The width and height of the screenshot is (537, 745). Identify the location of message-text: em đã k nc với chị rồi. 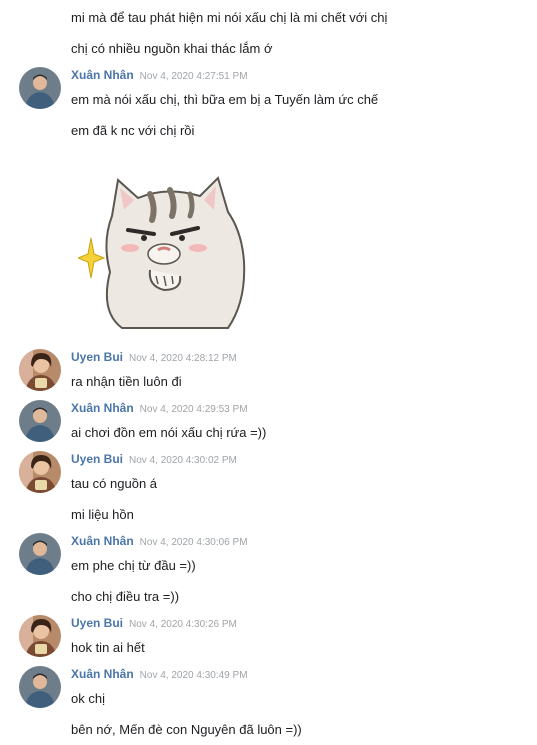
(133, 130).